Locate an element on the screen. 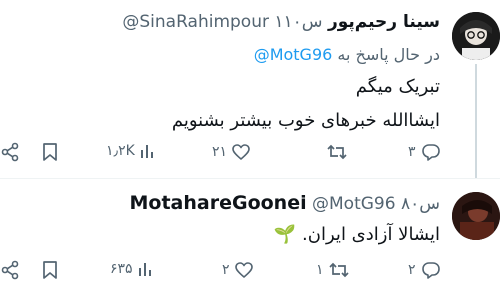 This screenshot has width=500, height=300. like-count: ۲ is located at coordinates (226, 270).